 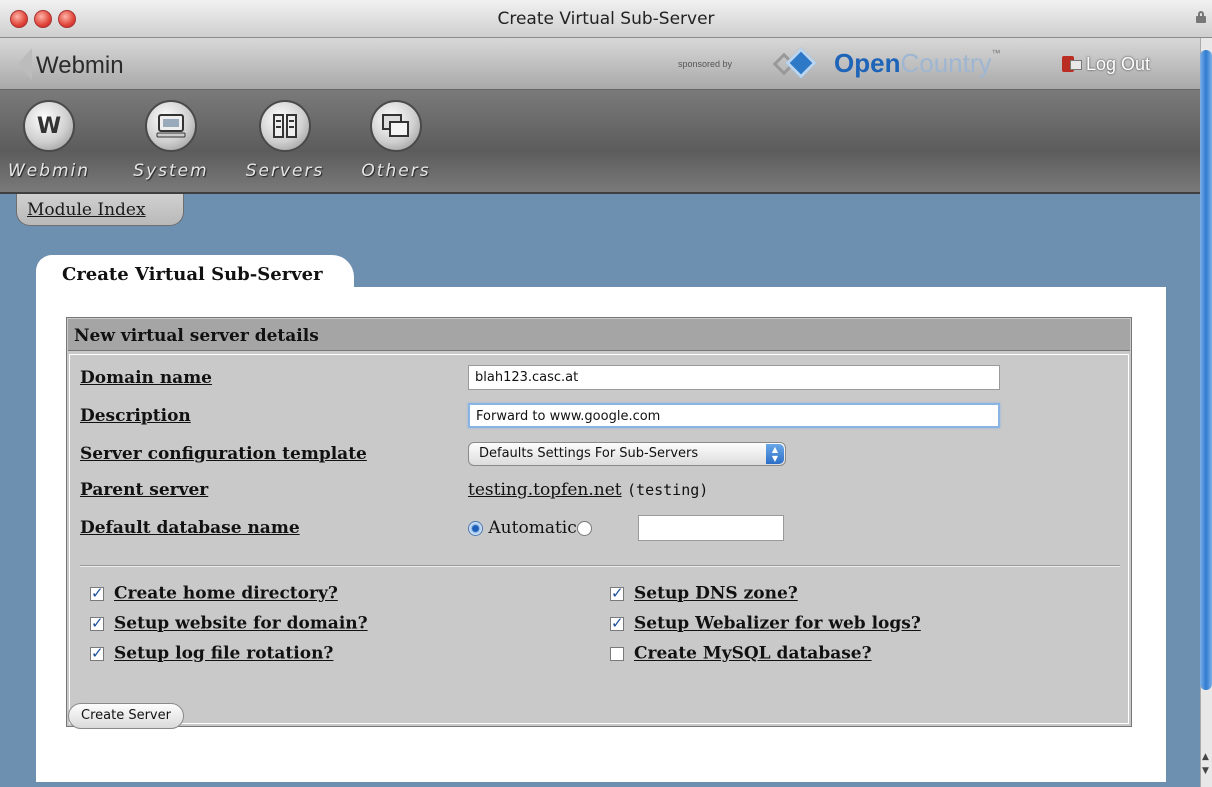 I want to click on opencountry-logo-icon, so click(x=800, y=63).